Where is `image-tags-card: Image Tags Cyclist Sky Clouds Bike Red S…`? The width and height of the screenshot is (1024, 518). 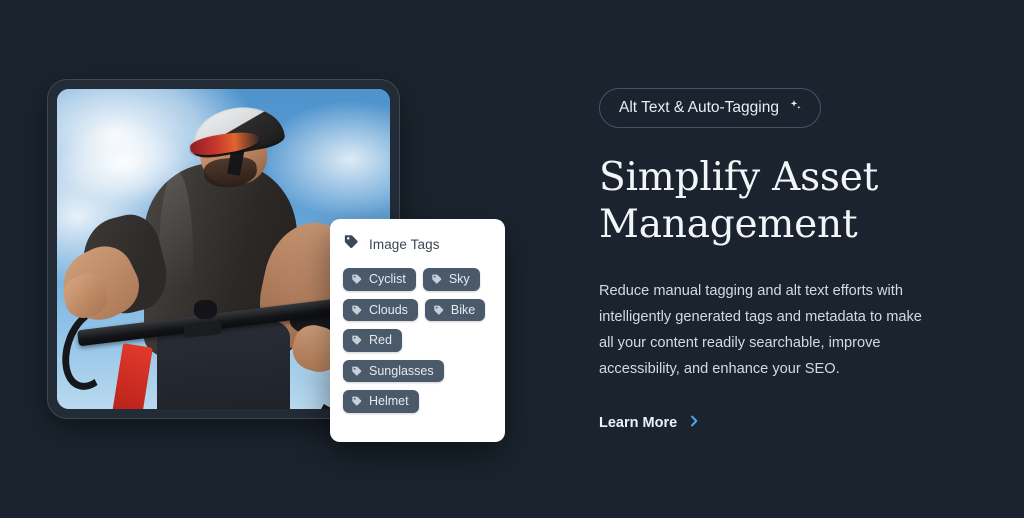 image-tags-card: Image Tags Cyclist Sky Clouds Bike Red S… is located at coordinates (417, 330).